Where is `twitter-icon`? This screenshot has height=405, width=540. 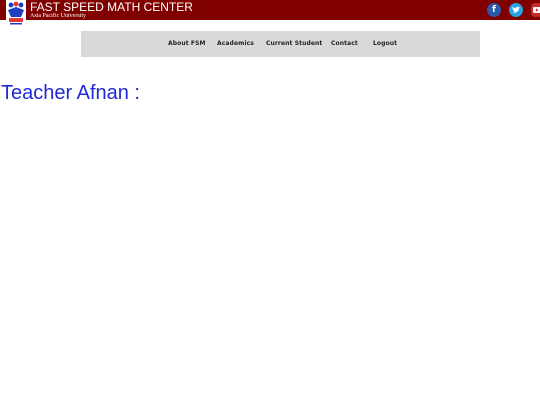 twitter-icon is located at coordinates (516, 10).